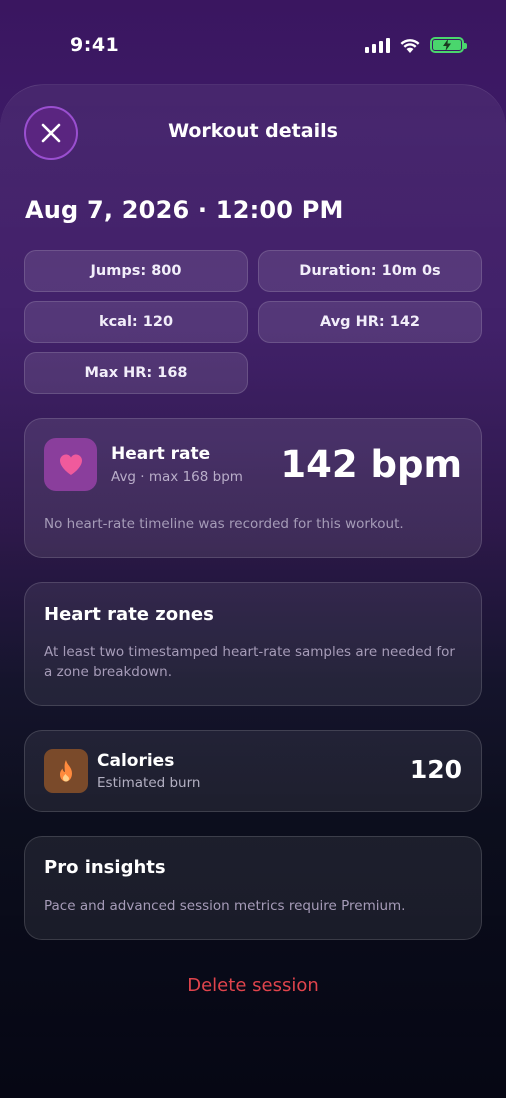 The image size is (506, 1098). I want to click on heart-icon, so click(70, 464).